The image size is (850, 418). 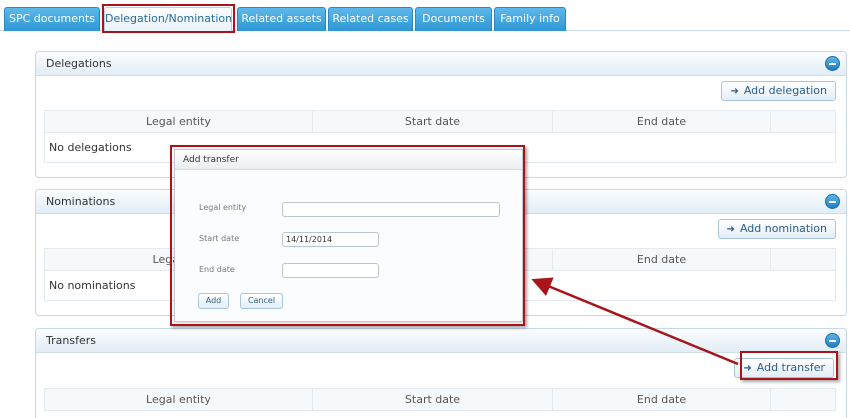 What do you see at coordinates (219, 238) in the screenshot?
I see `start-date-label: Start date` at bounding box center [219, 238].